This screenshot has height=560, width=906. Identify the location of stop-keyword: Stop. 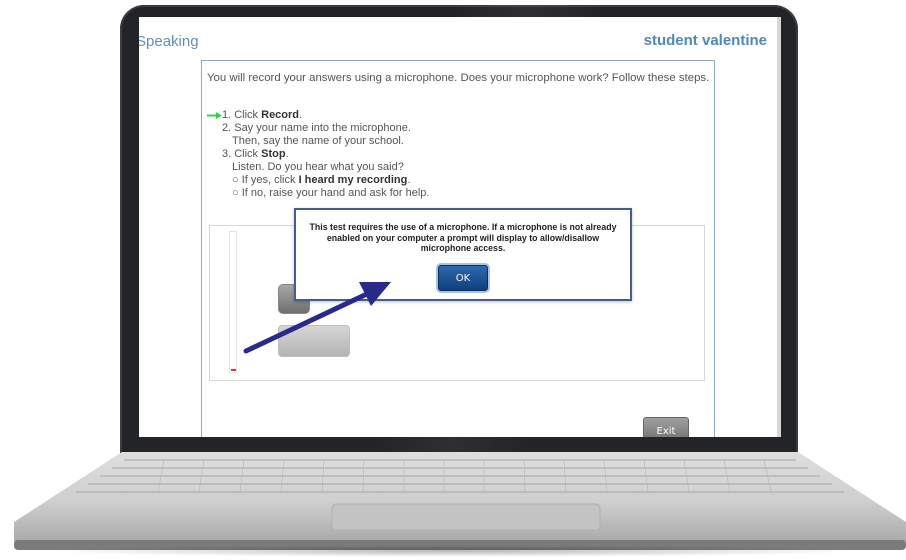
(273, 154).